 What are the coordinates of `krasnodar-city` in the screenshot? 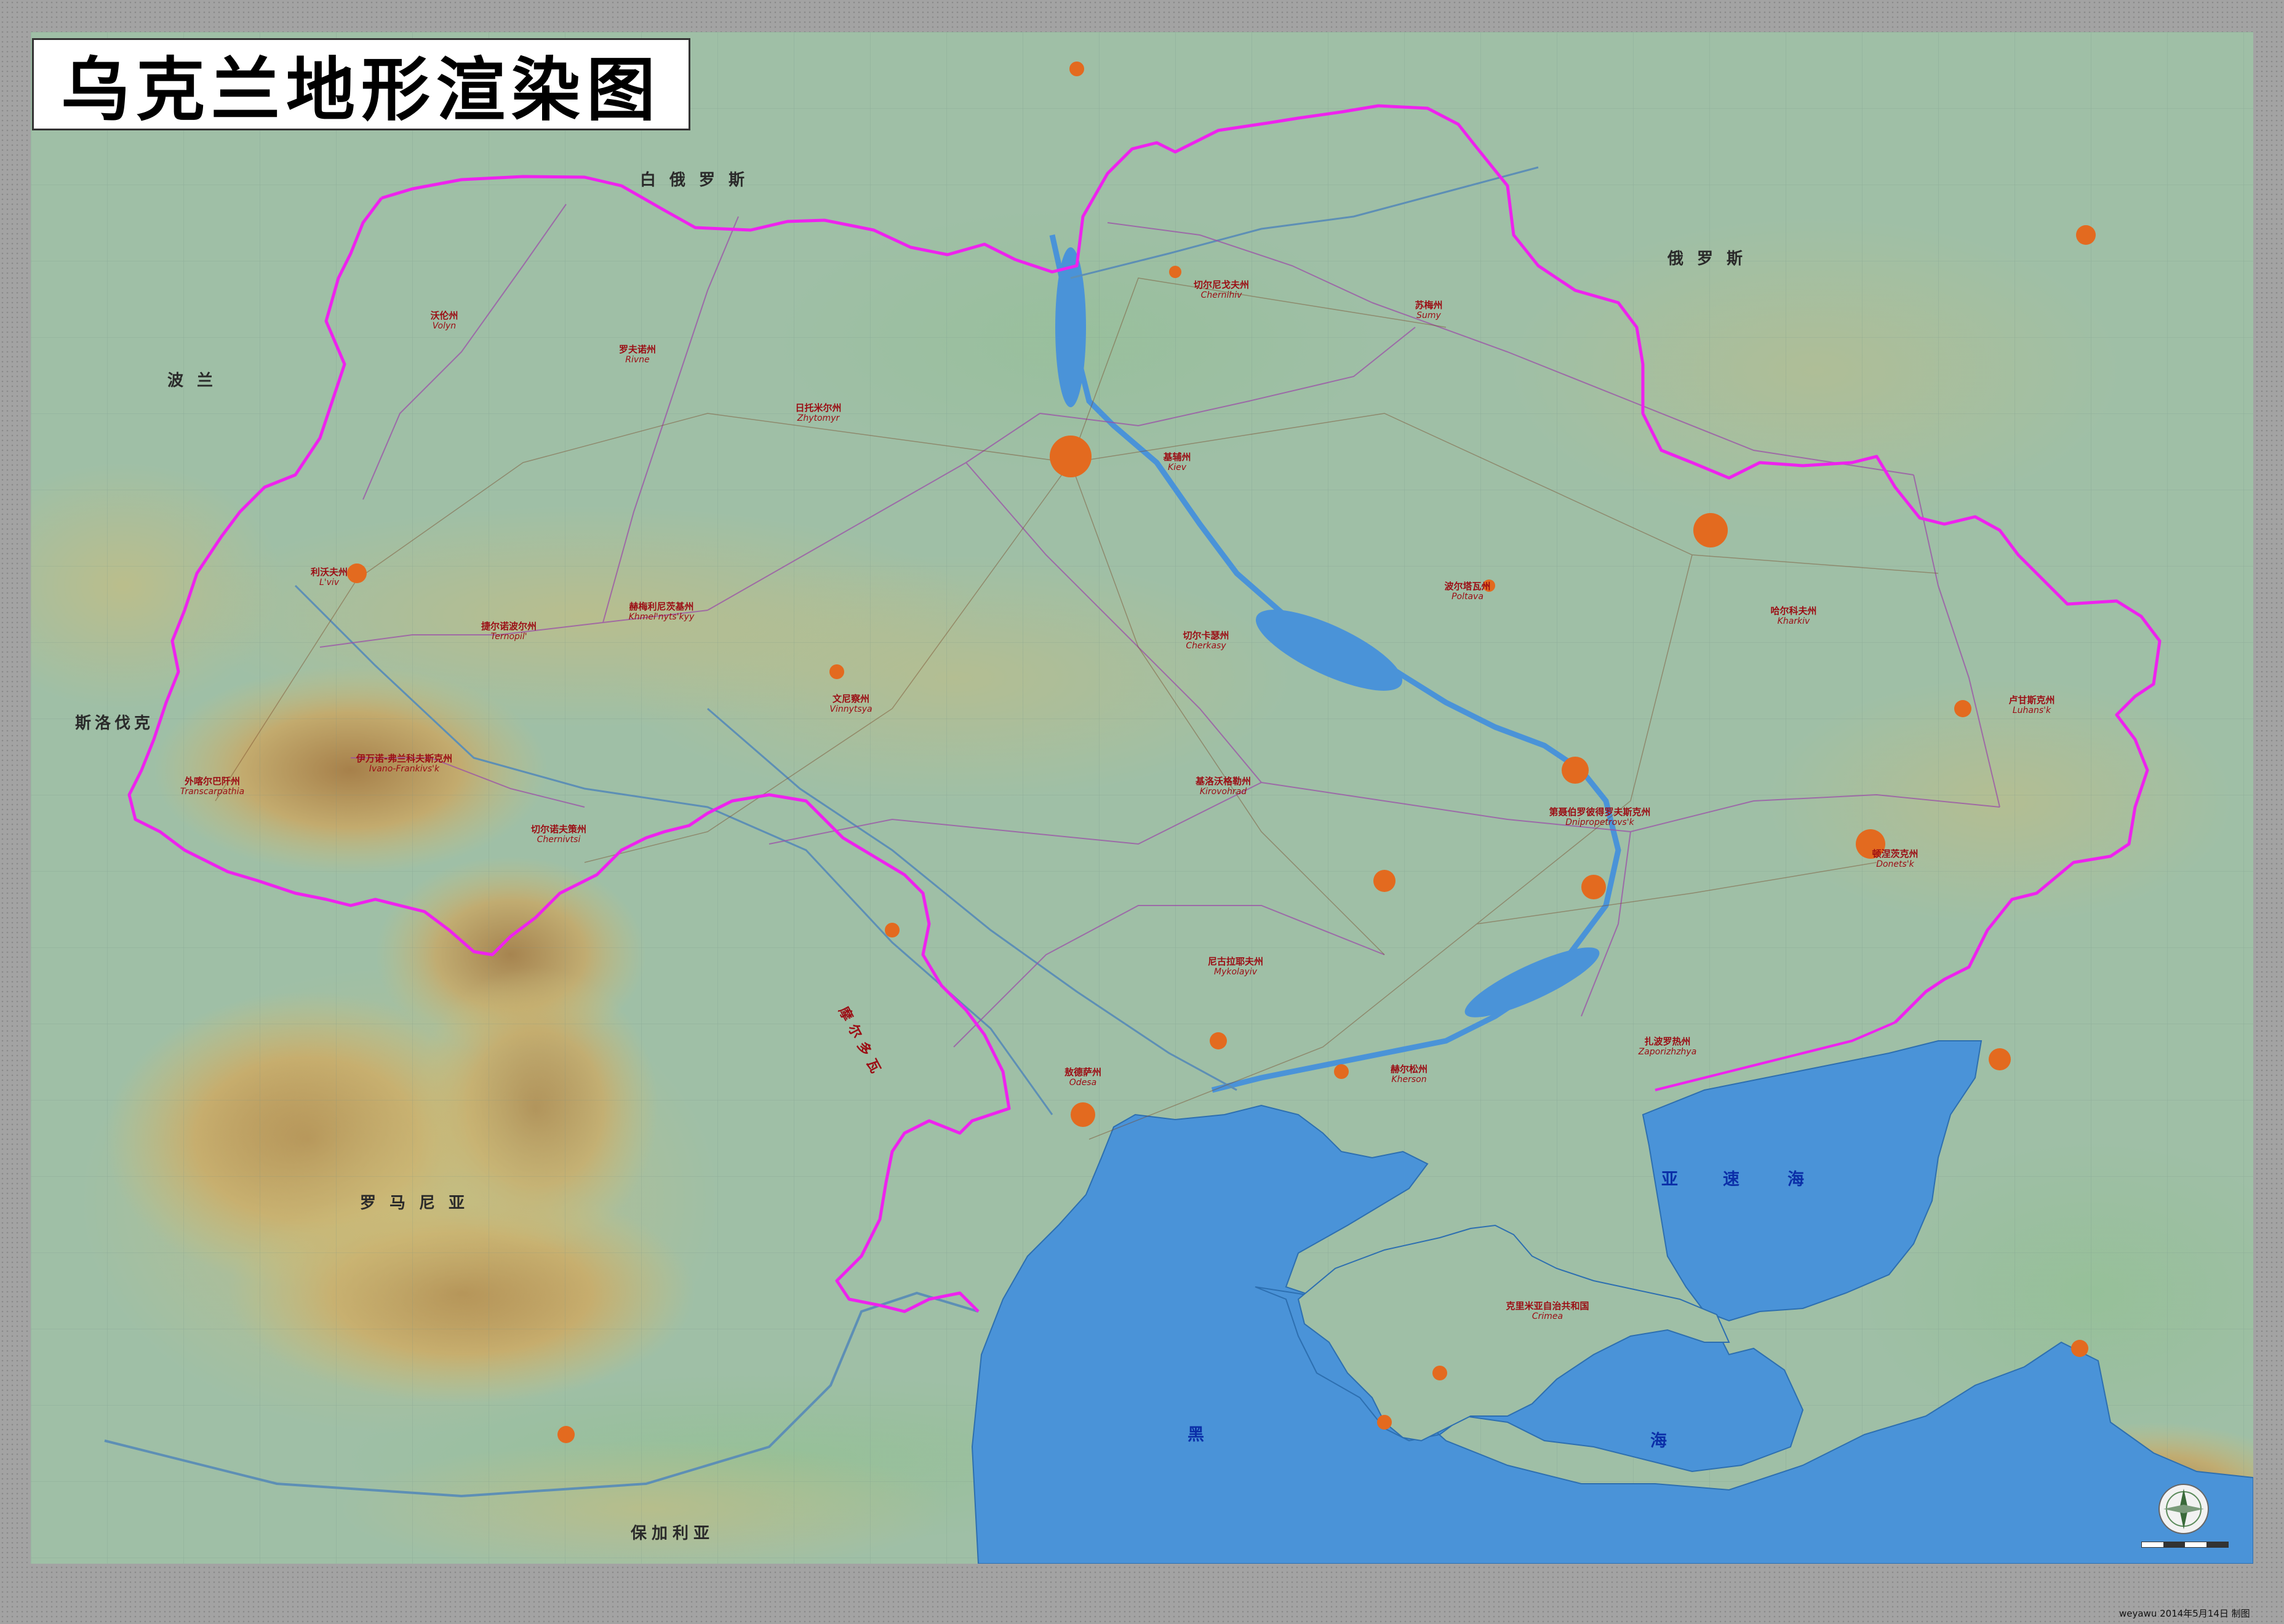 It's located at (2079, 1348).